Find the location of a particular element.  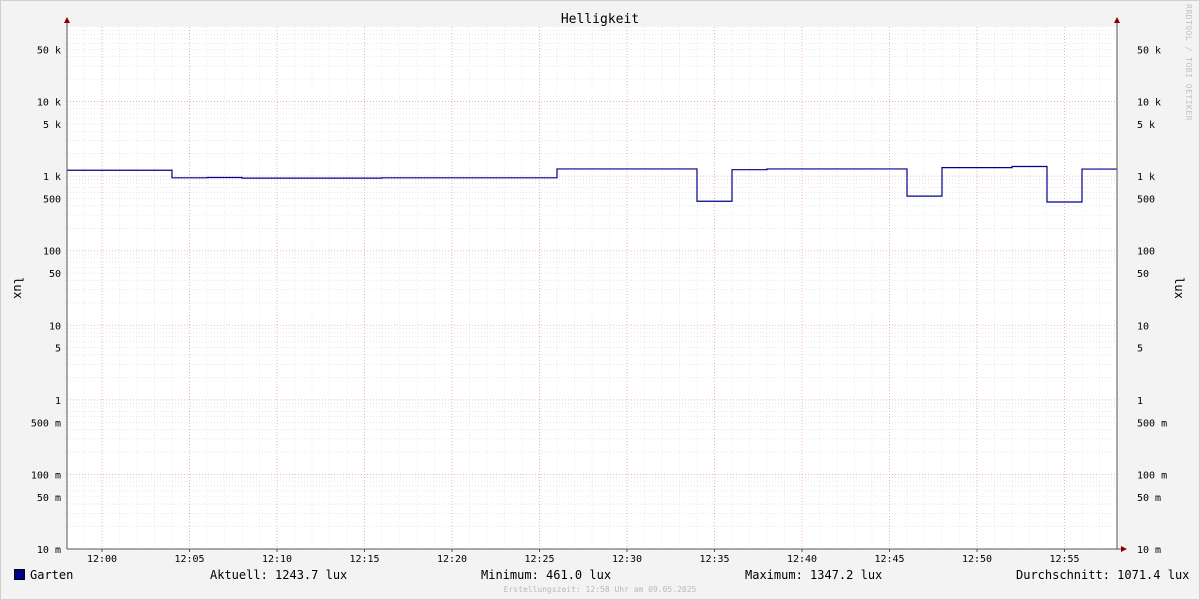

x-tick-label: 12:55 is located at coordinates (1064, 559).